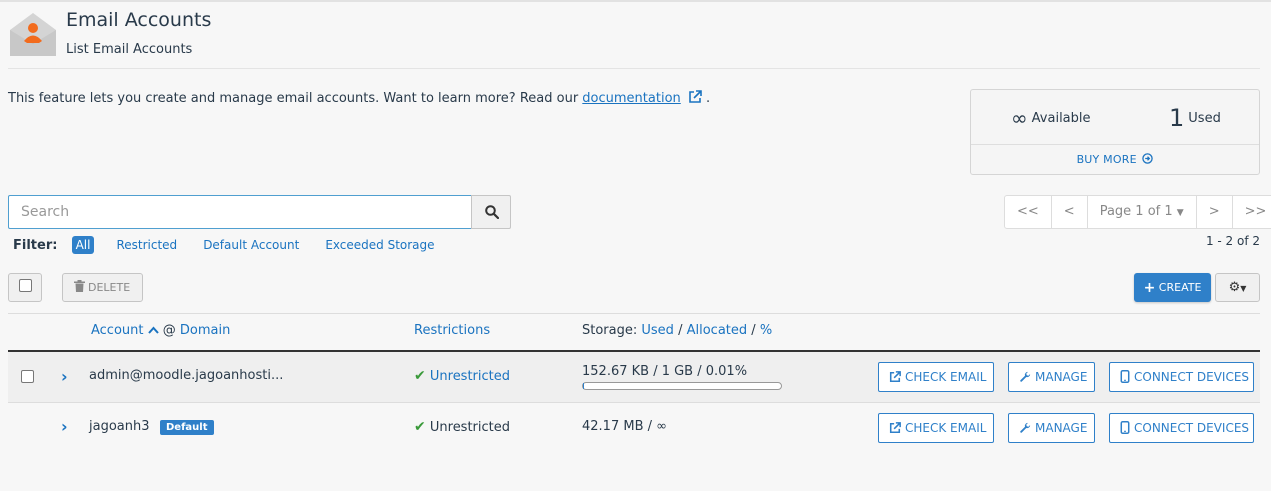 This screenshot has width=1271, height=491. What do you see at coordinates (470, 427) in the screenshot?
I see `restriction-text: Unrestricted` at bounding box center [470, 427].